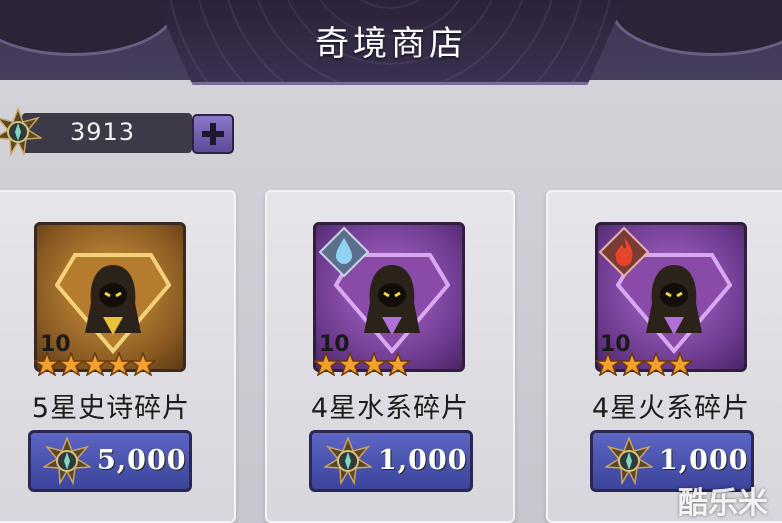  I want to click on buy-button: 5,000, so click(110, 461).